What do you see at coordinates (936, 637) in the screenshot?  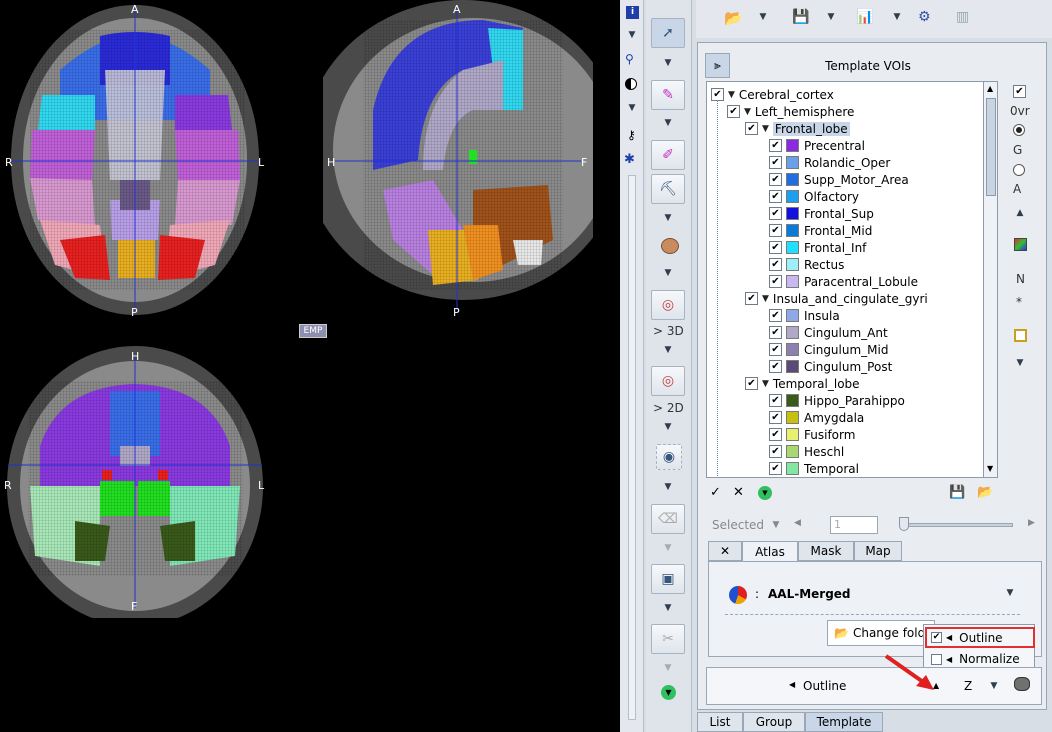 I see `outline-checkbox: ✔` at bounding box center [936, 637].